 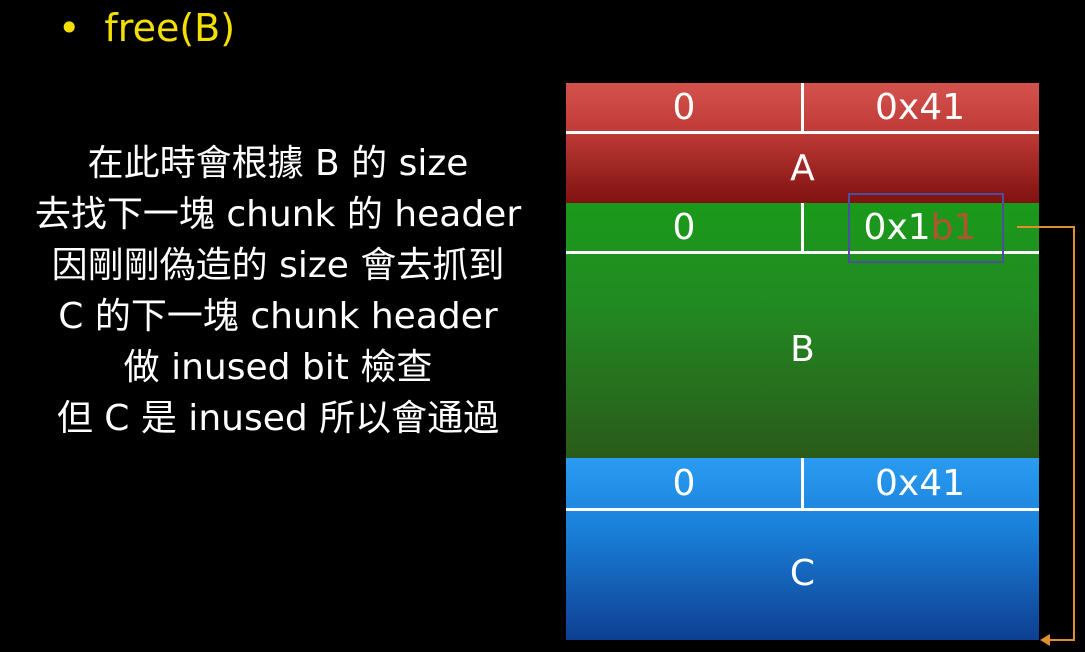 I want to click on explanation-line-5: 做 inused bit 檢查, so click(x=278, y=367).